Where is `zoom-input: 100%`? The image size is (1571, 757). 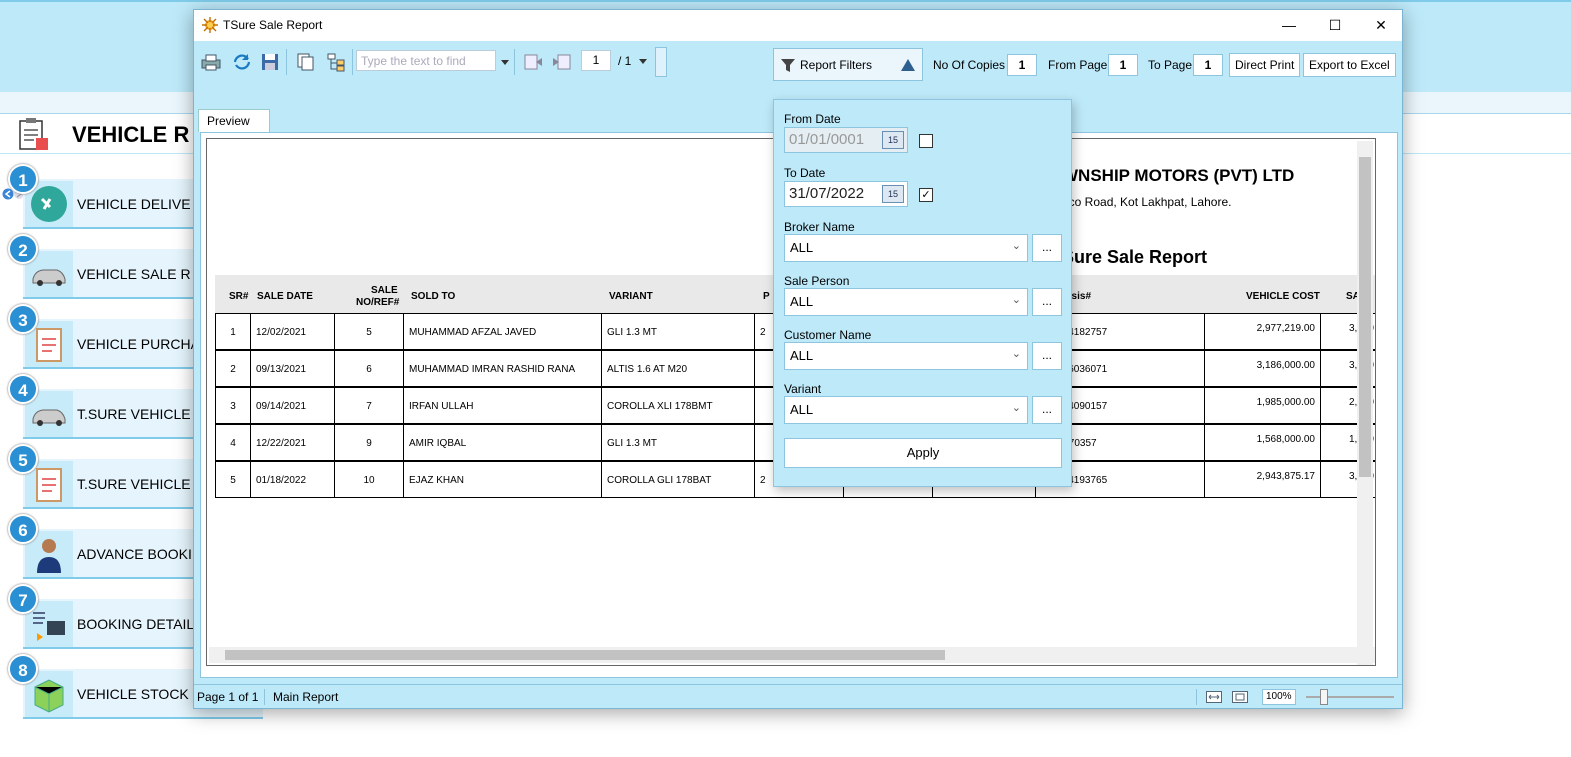
zoom-input: 100% is located at coordinates (1279, 697).